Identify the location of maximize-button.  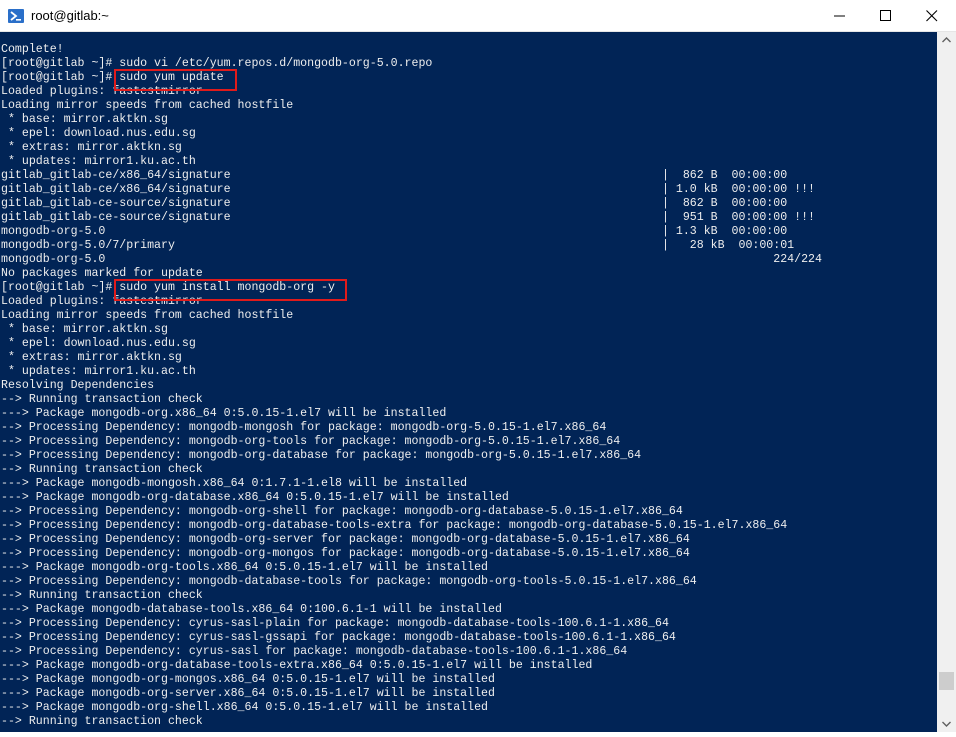
(886, 15).